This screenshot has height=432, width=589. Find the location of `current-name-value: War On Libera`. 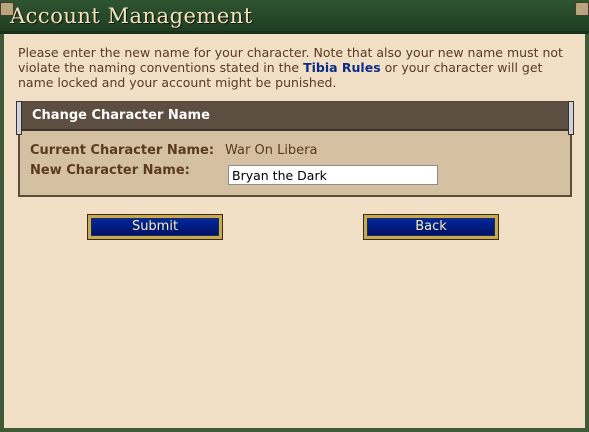

current-name-value: War On Libera is located at coordinates (271, 150).